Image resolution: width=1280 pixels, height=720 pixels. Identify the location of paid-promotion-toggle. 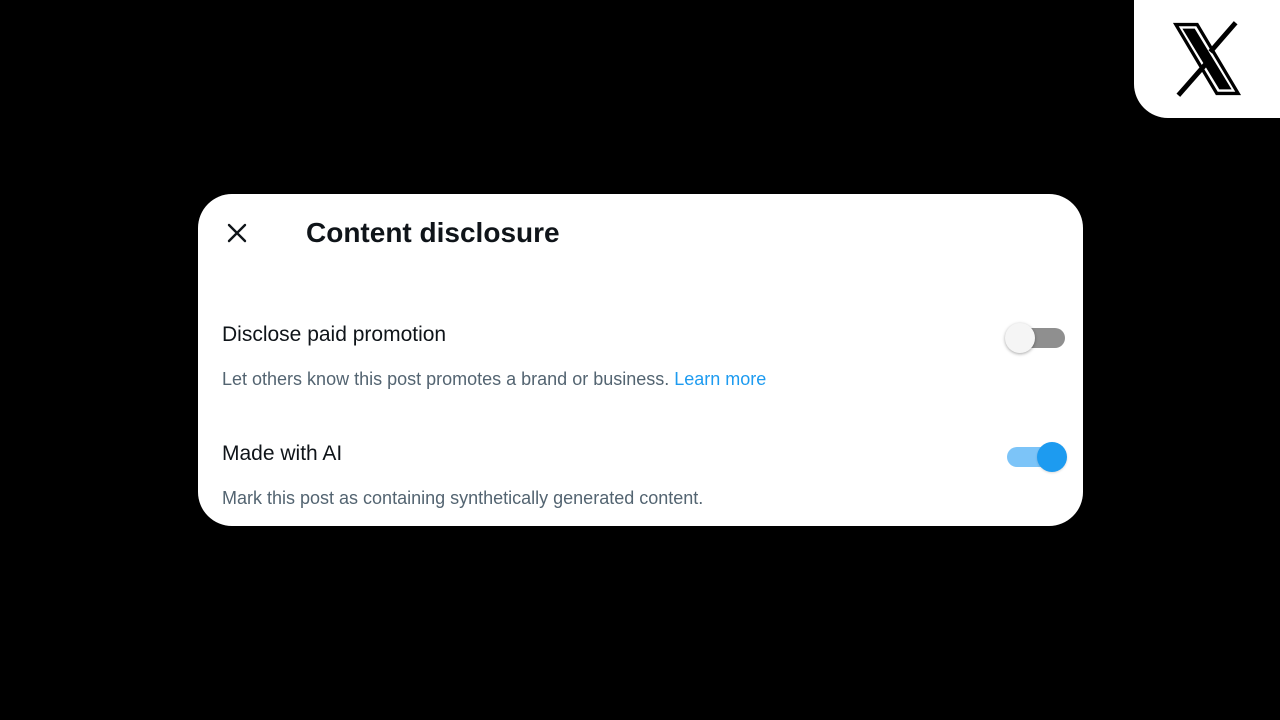
(1036, 338).